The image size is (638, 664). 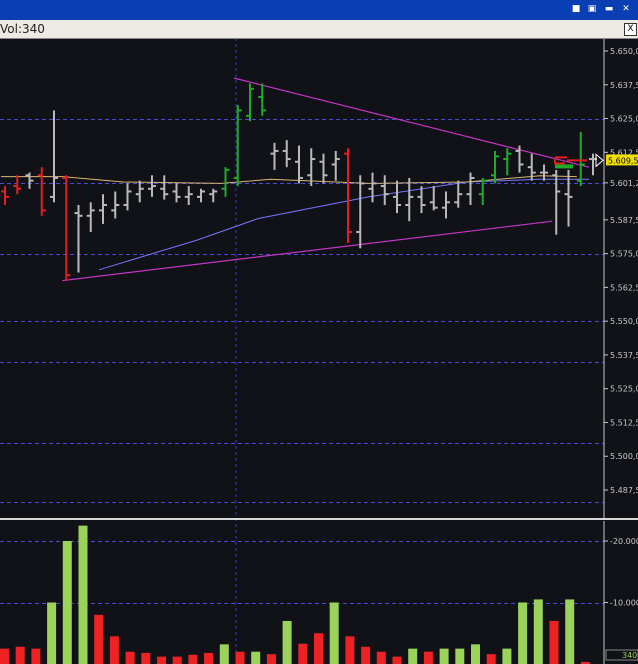 I want to click on price-tick-label: 5.512,5, so click(x=624, y=422).